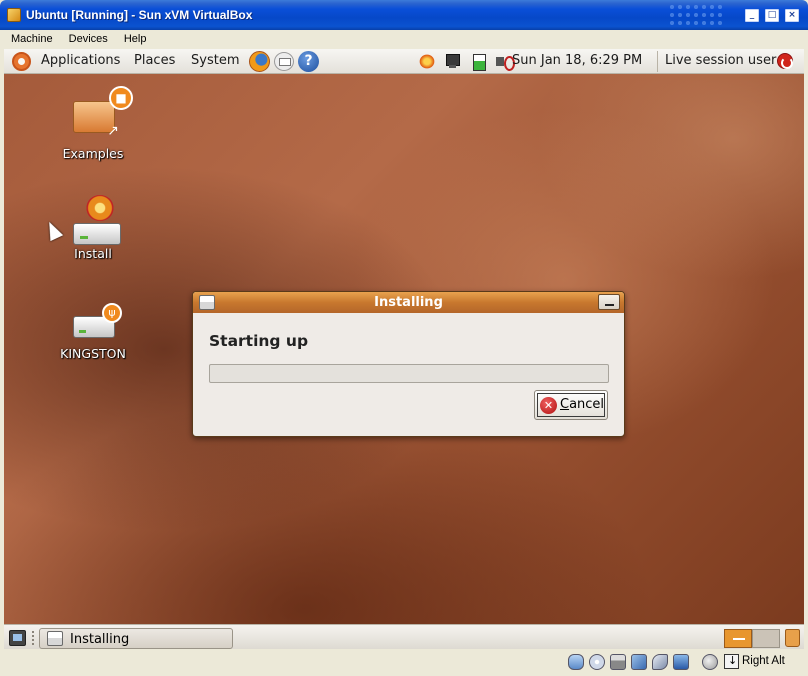 The width and height of the screenshot is (808, 676). What do you see at coordinates (31, 37) in the screenshot?
I see `menu-machine: Machine` at bounding box center [31, 37].